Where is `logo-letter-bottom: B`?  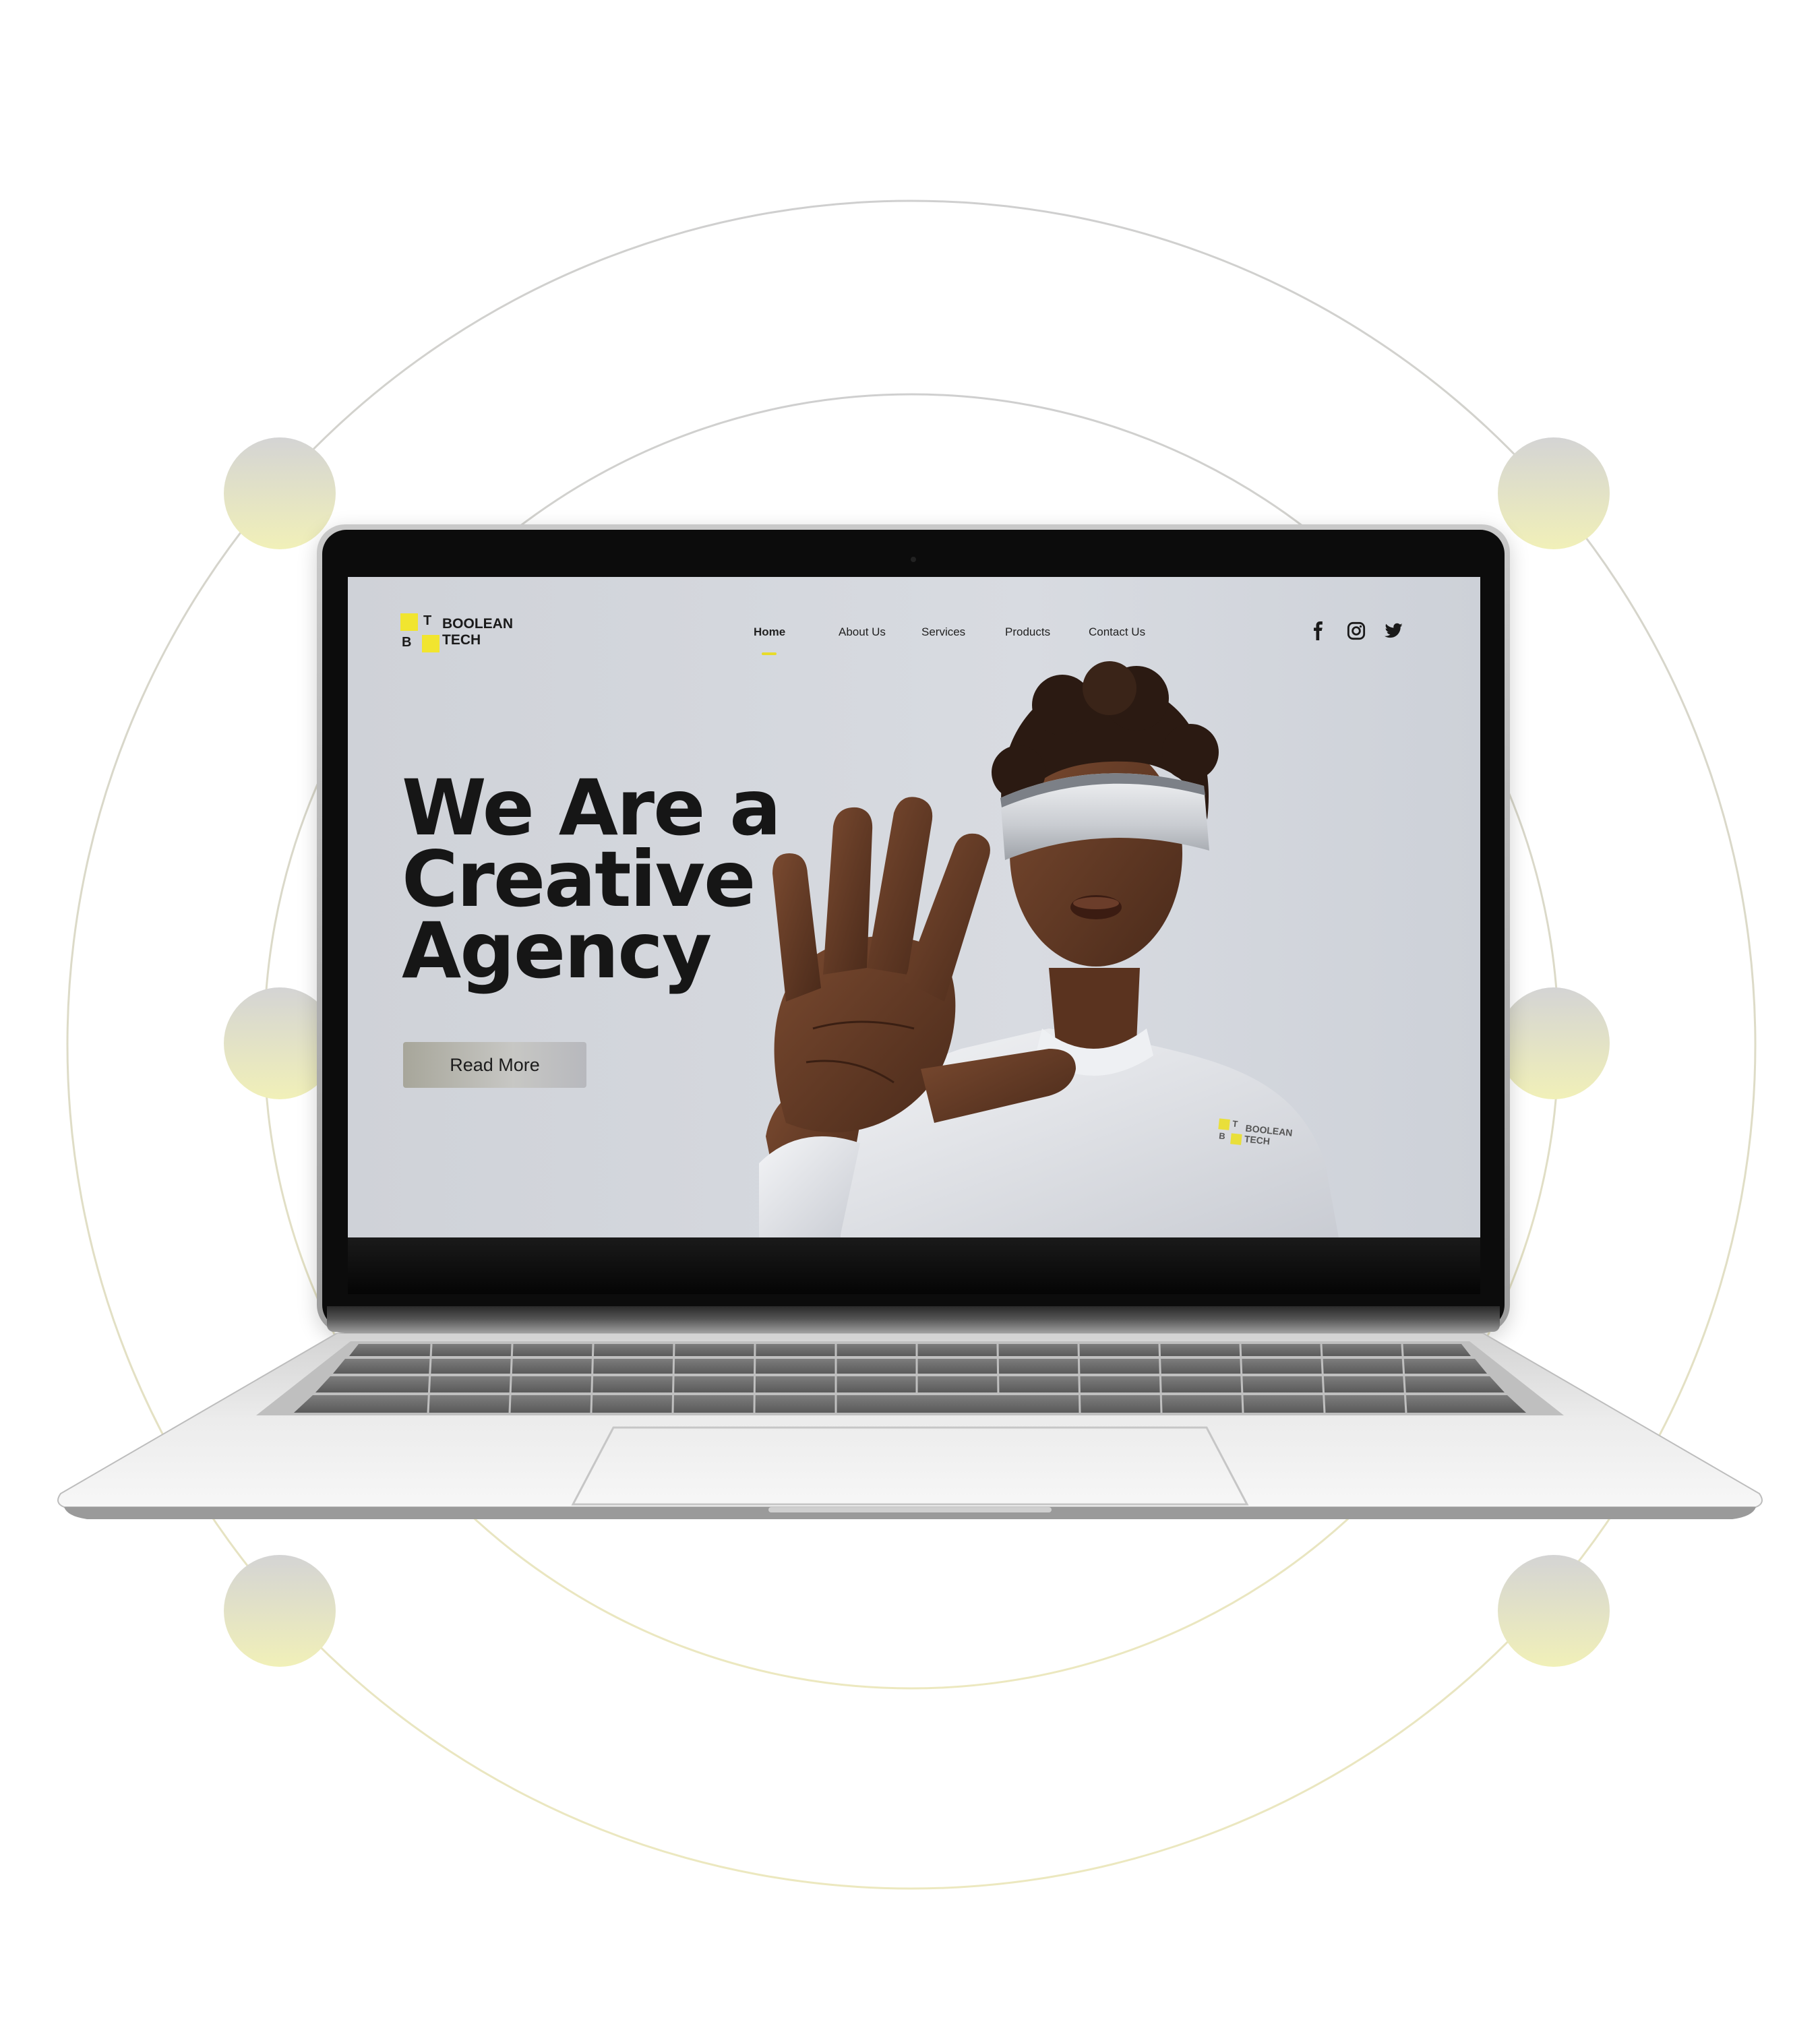 logo-letter-bottom: B is located at coordinates (407, 642).